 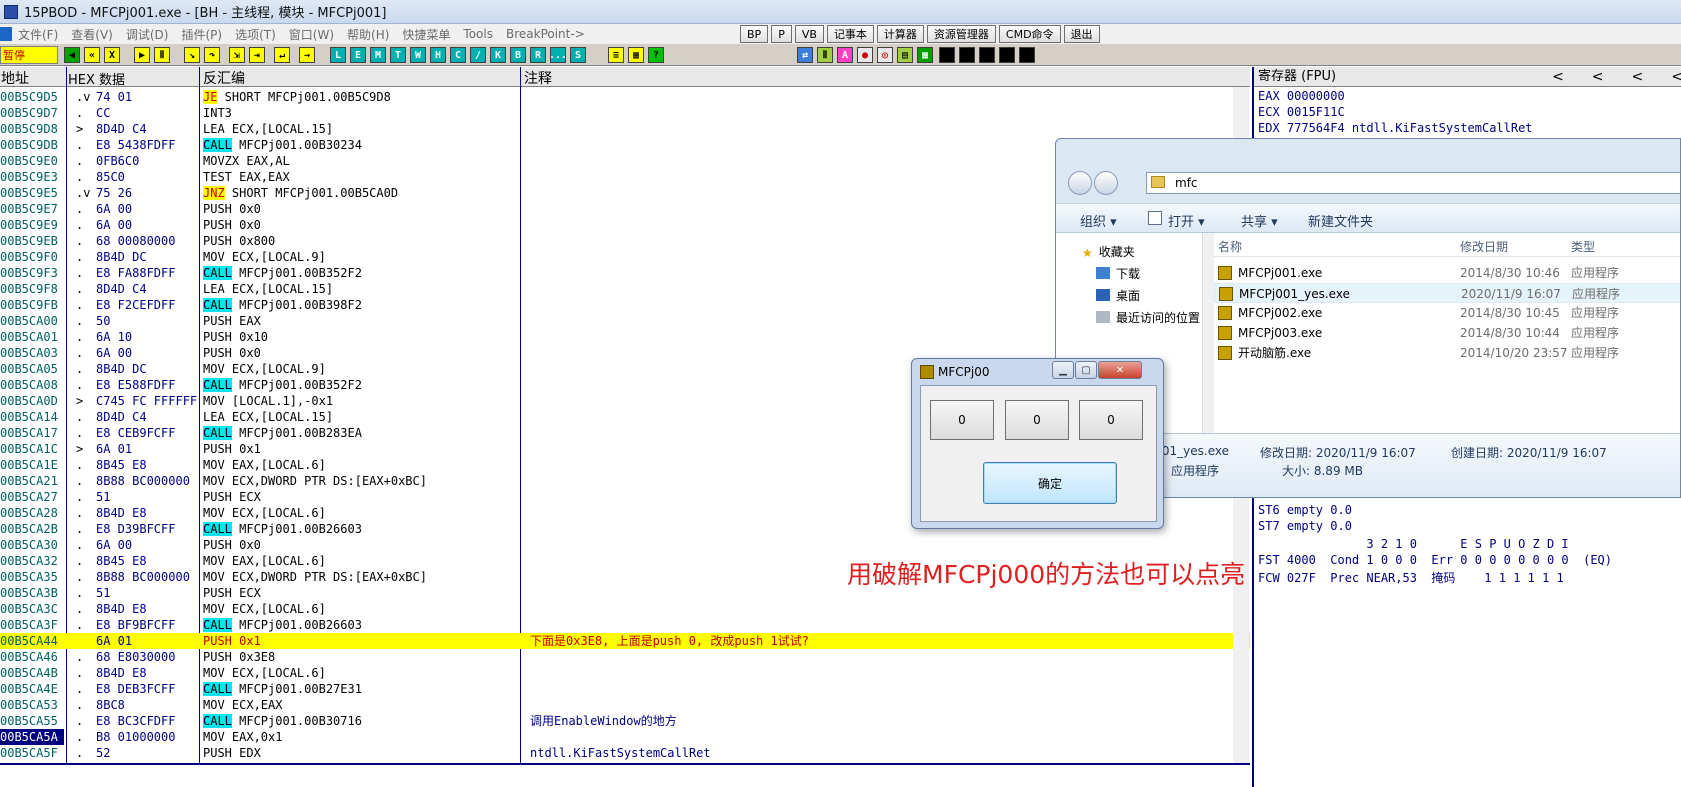 What do you see at coordinates (458, 55) in the screenshot?
I see `cpu-button: C` at bounding box center [458, 55].